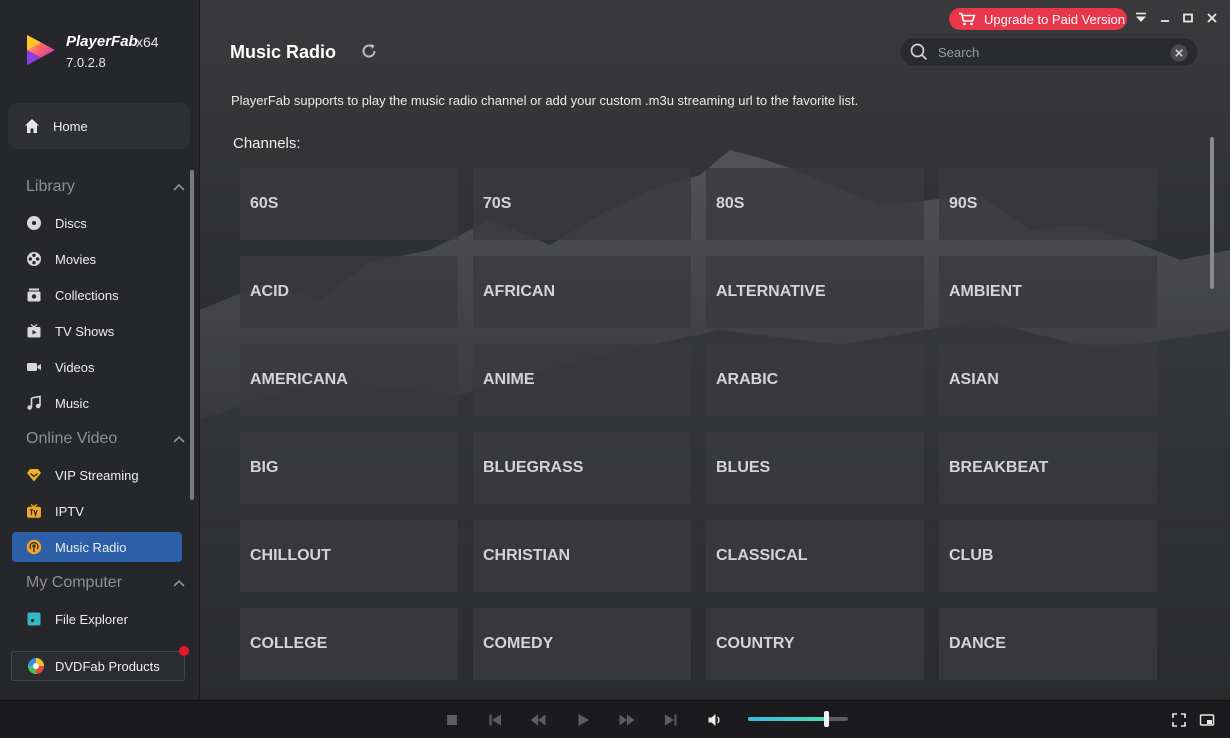 The height and width of the screenshot is (738, 1230). Describe the element at coordinates (826, 719) in the screenshot. I see `volume-handle` at that location.